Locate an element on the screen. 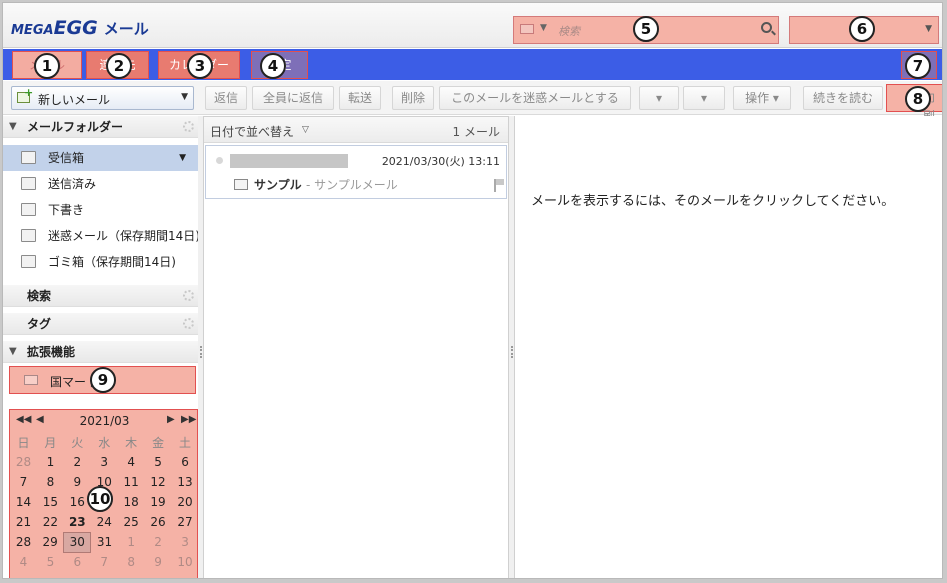 Image resolution: width=947 pixels, height=583 pixels. calendar-day: 25 is located at coordinates (131, 522).